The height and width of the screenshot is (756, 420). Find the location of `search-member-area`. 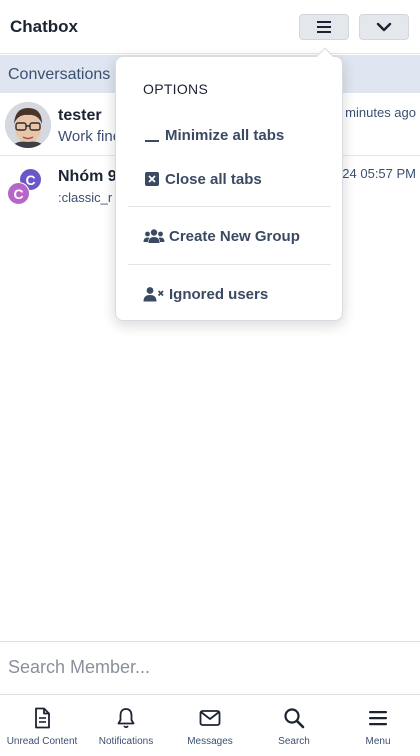

search-member-area is located at coordinates (210, 667).